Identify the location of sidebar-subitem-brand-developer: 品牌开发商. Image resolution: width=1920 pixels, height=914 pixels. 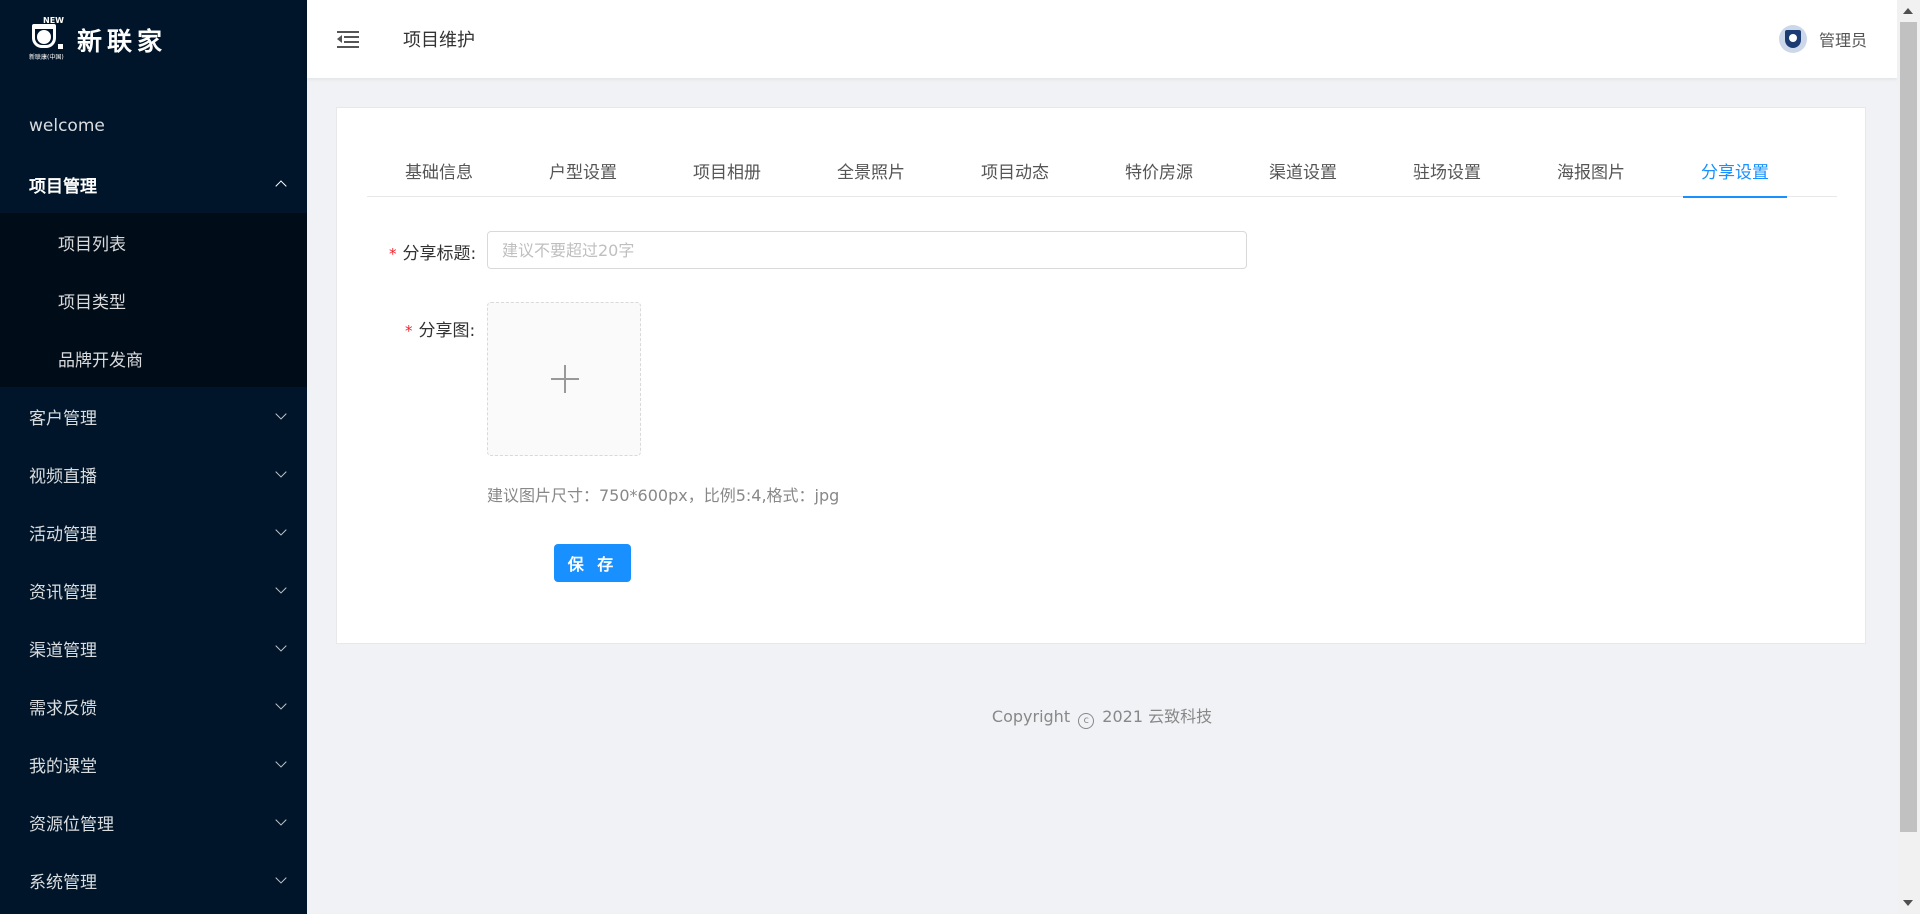
(153, 358).